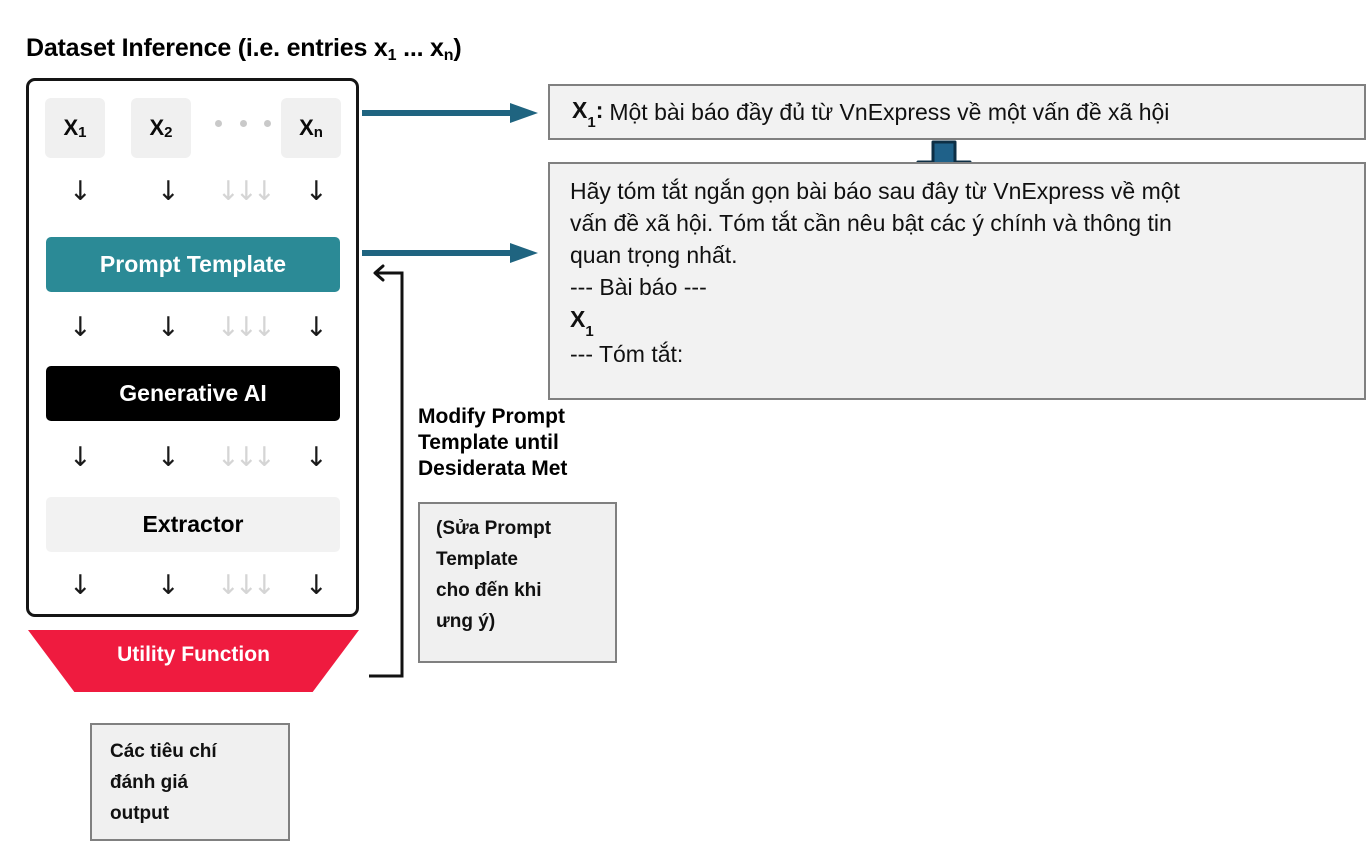 This screenshot has height=862, width=1372. I want to click on page-title-sub-1: 1, so click(392, 55).